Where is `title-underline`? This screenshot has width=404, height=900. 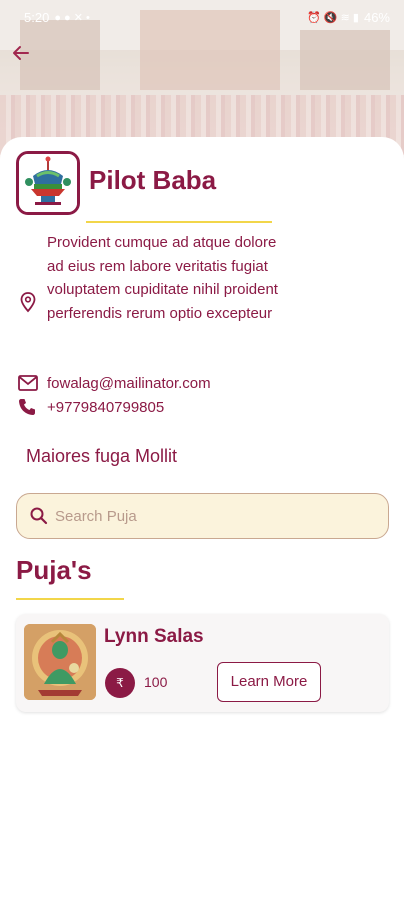 title-underline is located at coordinates (179, 222).